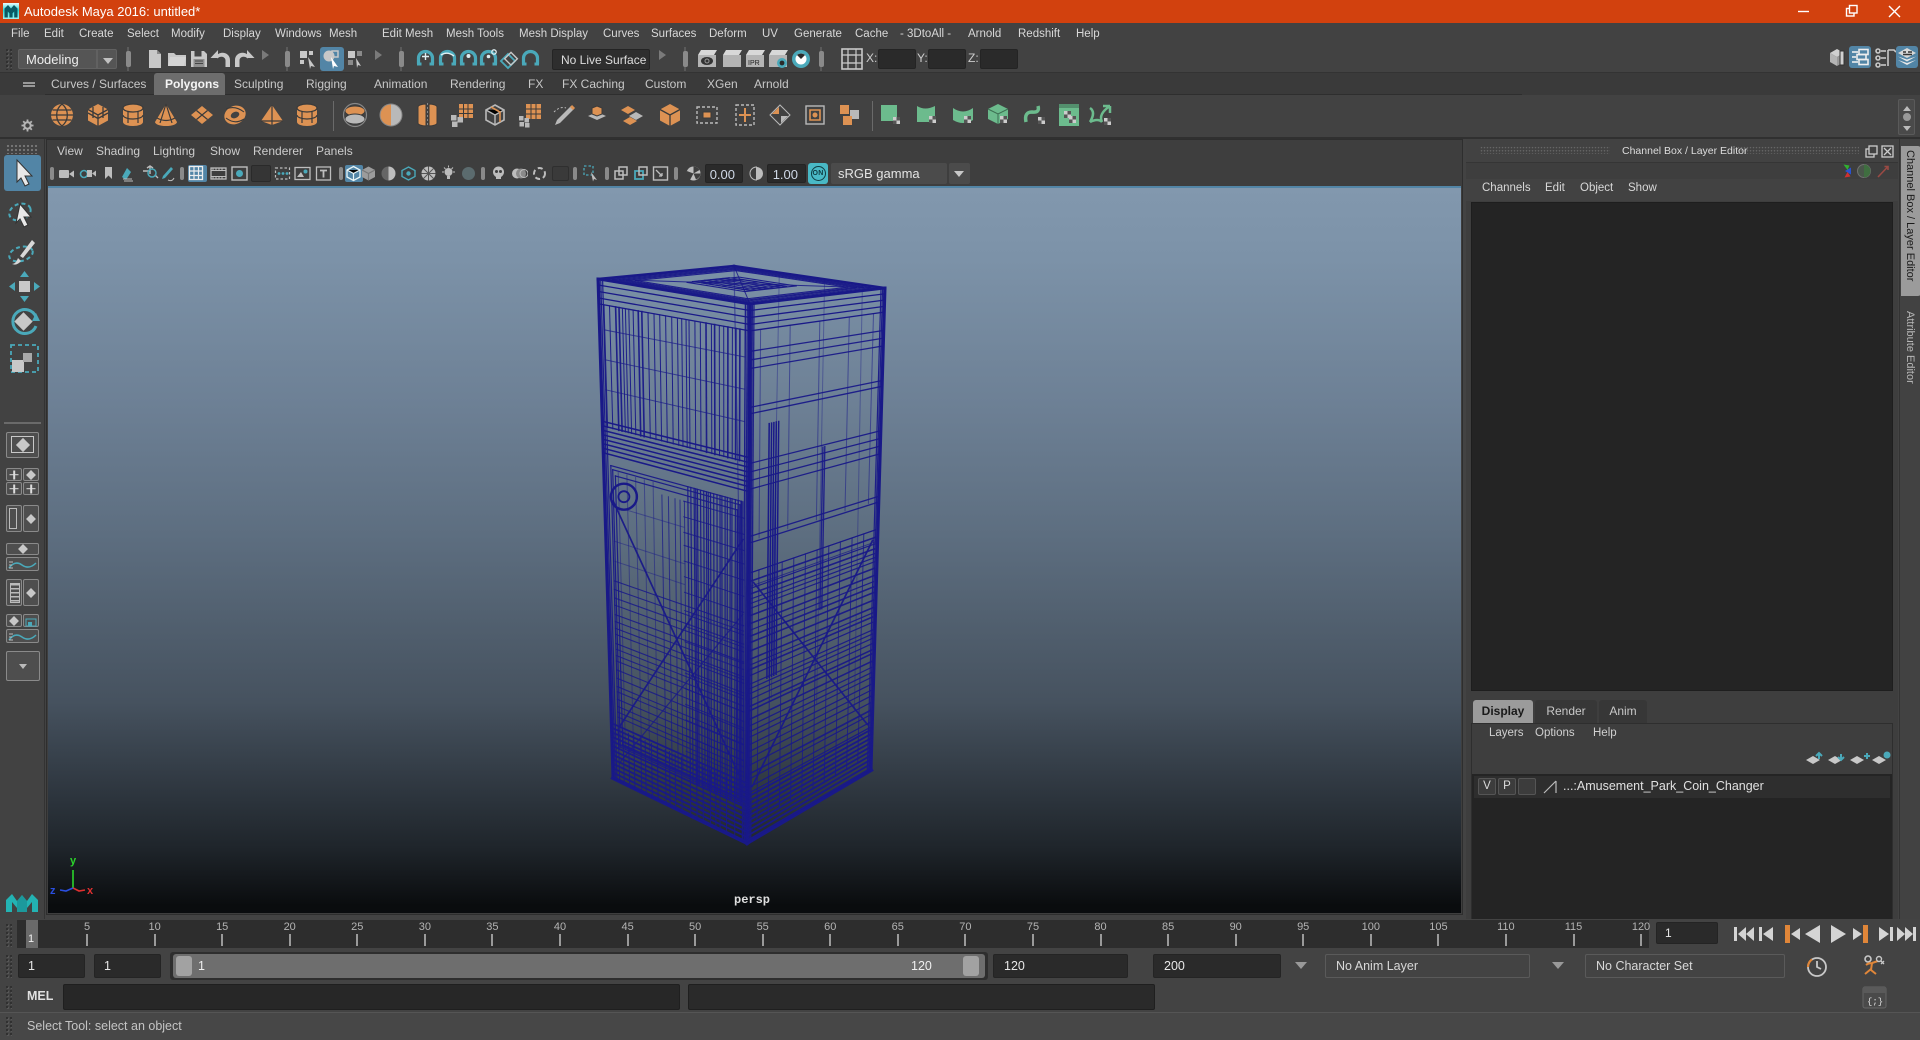  Describe the element at coordinates (53, 891) in the screenshot. I see `svg-text: z` at that location.